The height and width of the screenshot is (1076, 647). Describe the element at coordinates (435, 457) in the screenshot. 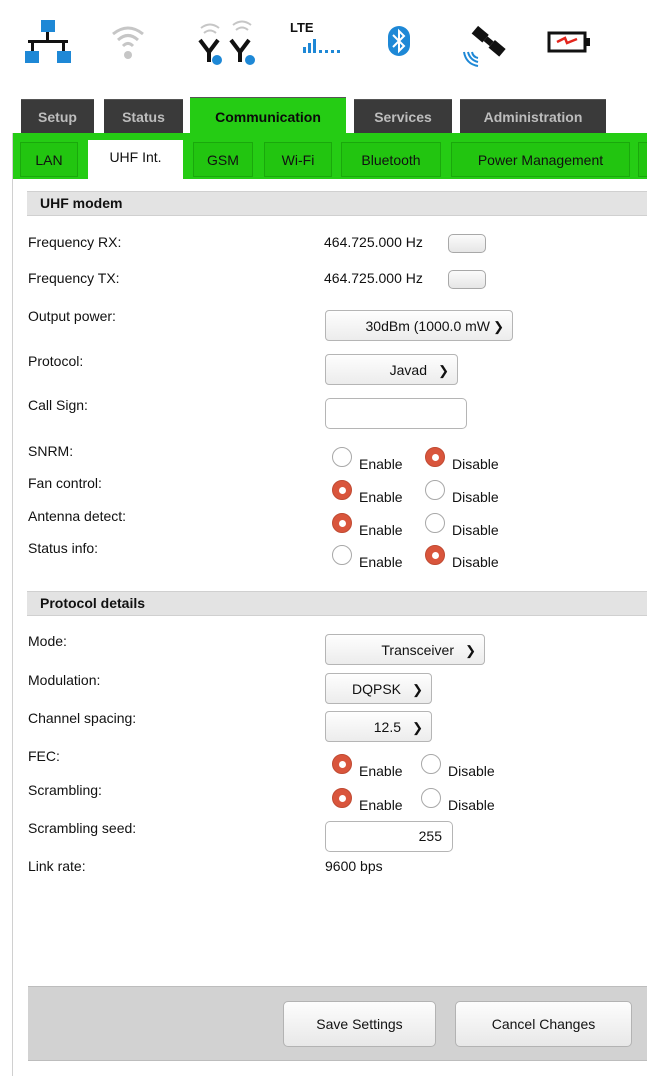

I see `snrm-disable-radio` at that location.